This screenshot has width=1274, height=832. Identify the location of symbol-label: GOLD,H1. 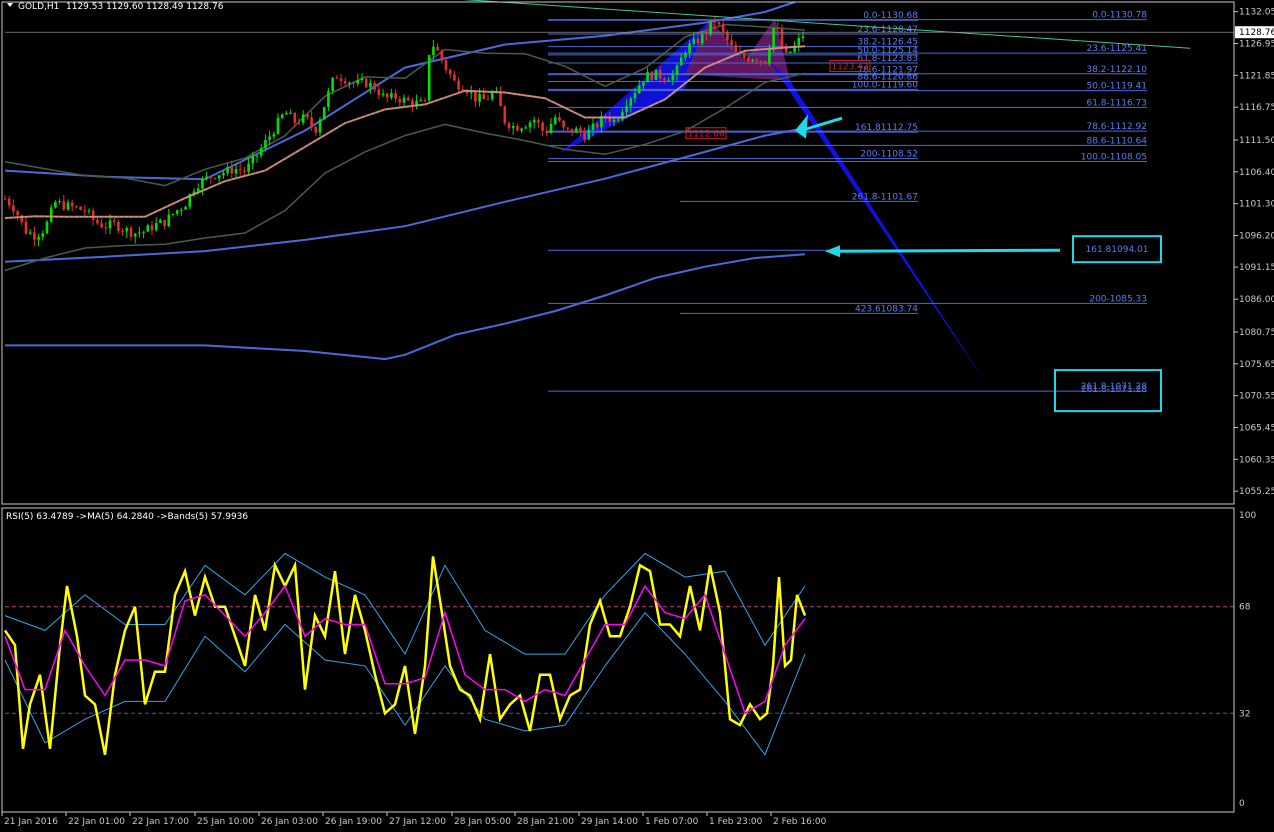
(38, 7).